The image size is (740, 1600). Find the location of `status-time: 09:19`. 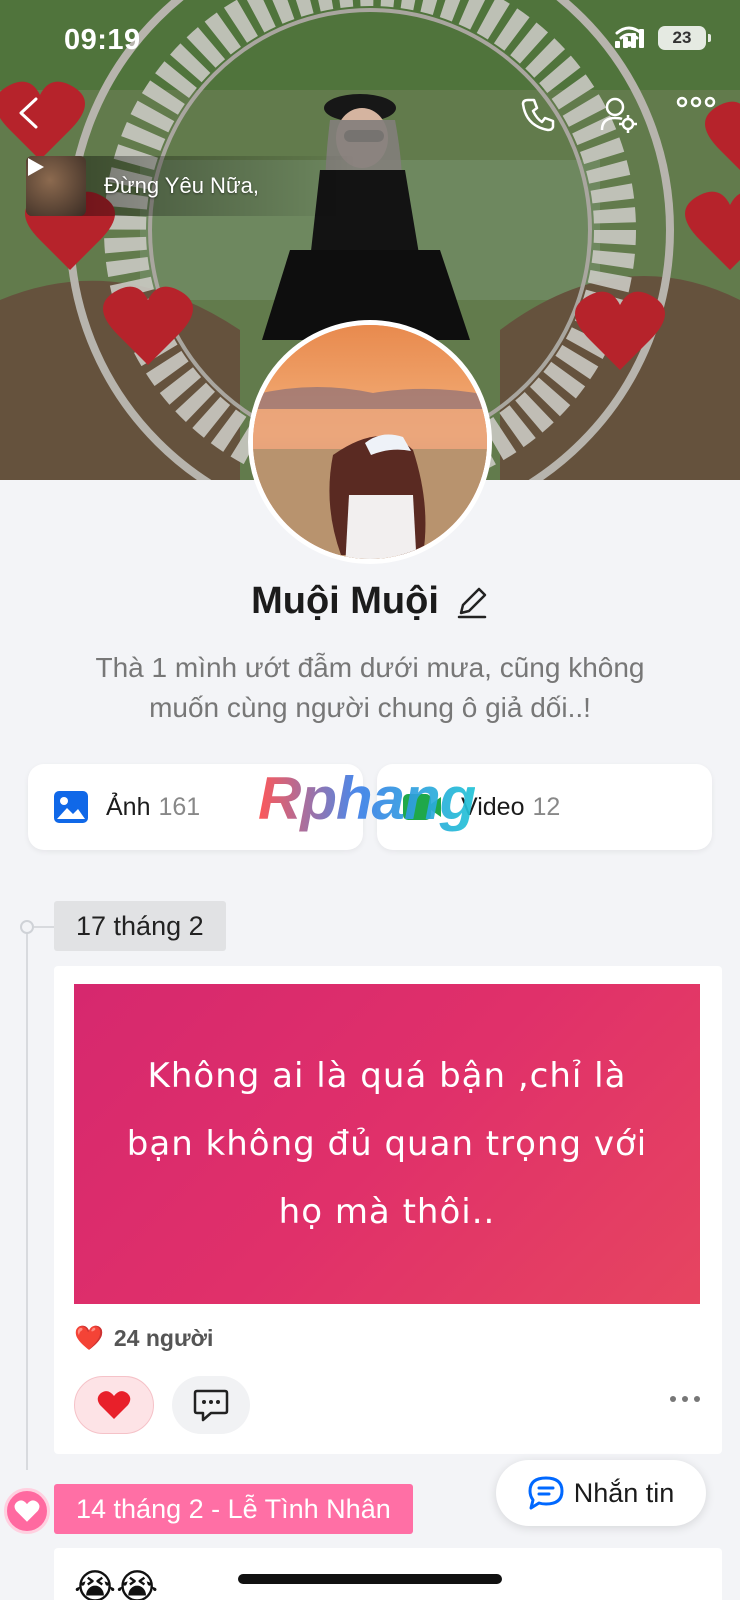

status-time: 09:19 is located at coordinates (102, 40).